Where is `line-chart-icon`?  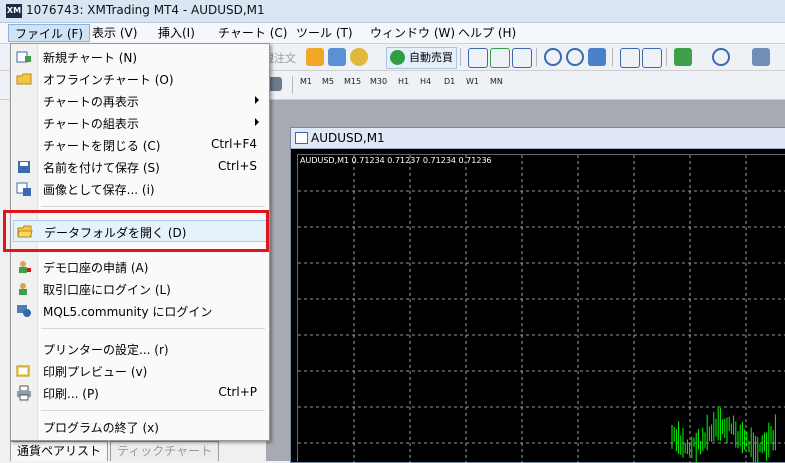
line-chart-icon is located at coordinates (522, 58).